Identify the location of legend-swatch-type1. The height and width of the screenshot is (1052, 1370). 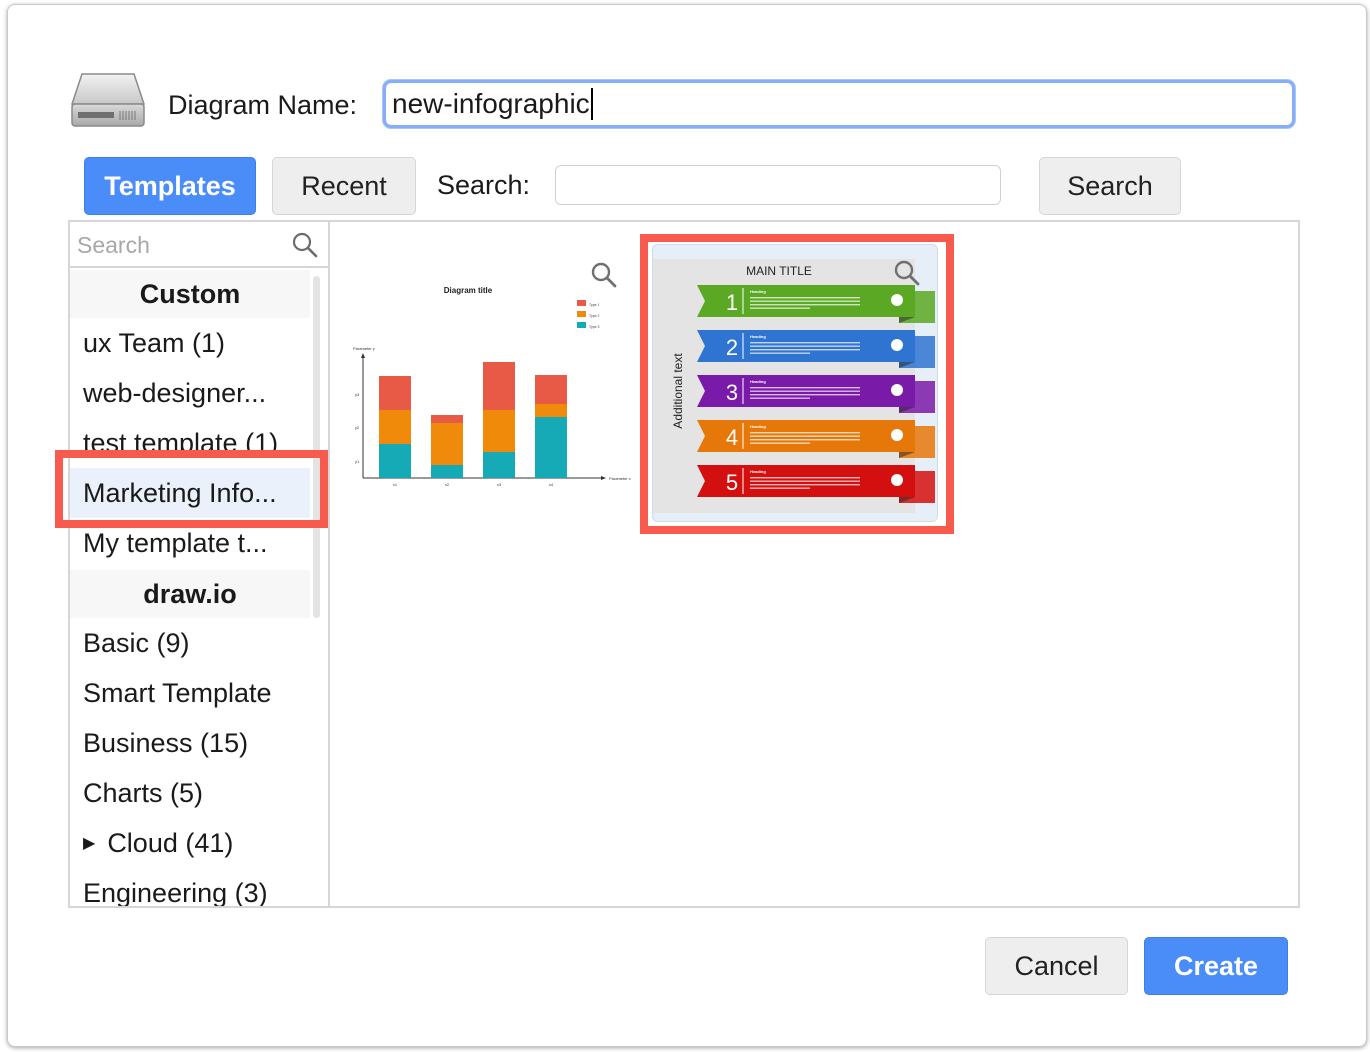
(581, 303).